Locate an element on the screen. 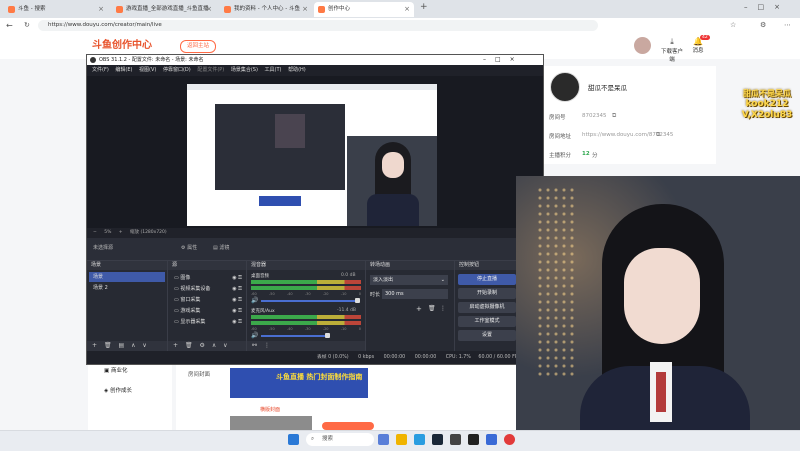 Image resolution: width=800 pixels, height=451 pixels. settings-button: 设置 is located at coordinates (487, 335).